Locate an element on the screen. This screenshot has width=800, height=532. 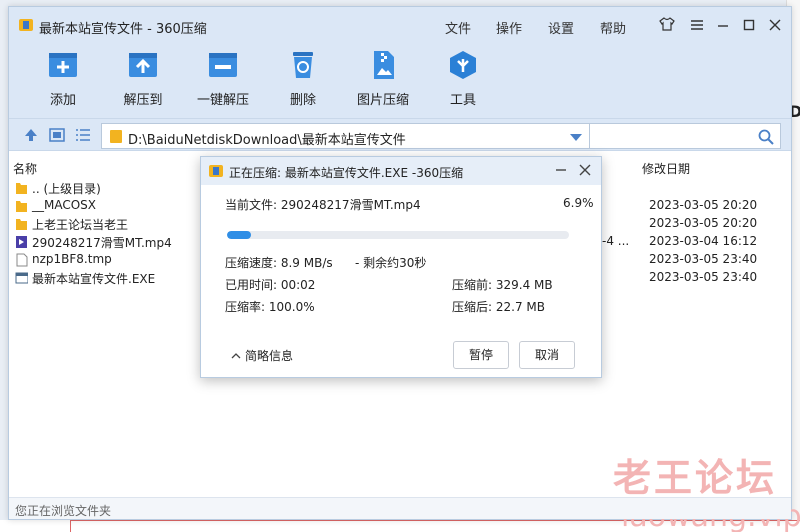
cancel-button: 取消 is located at coordinates (547, 355).